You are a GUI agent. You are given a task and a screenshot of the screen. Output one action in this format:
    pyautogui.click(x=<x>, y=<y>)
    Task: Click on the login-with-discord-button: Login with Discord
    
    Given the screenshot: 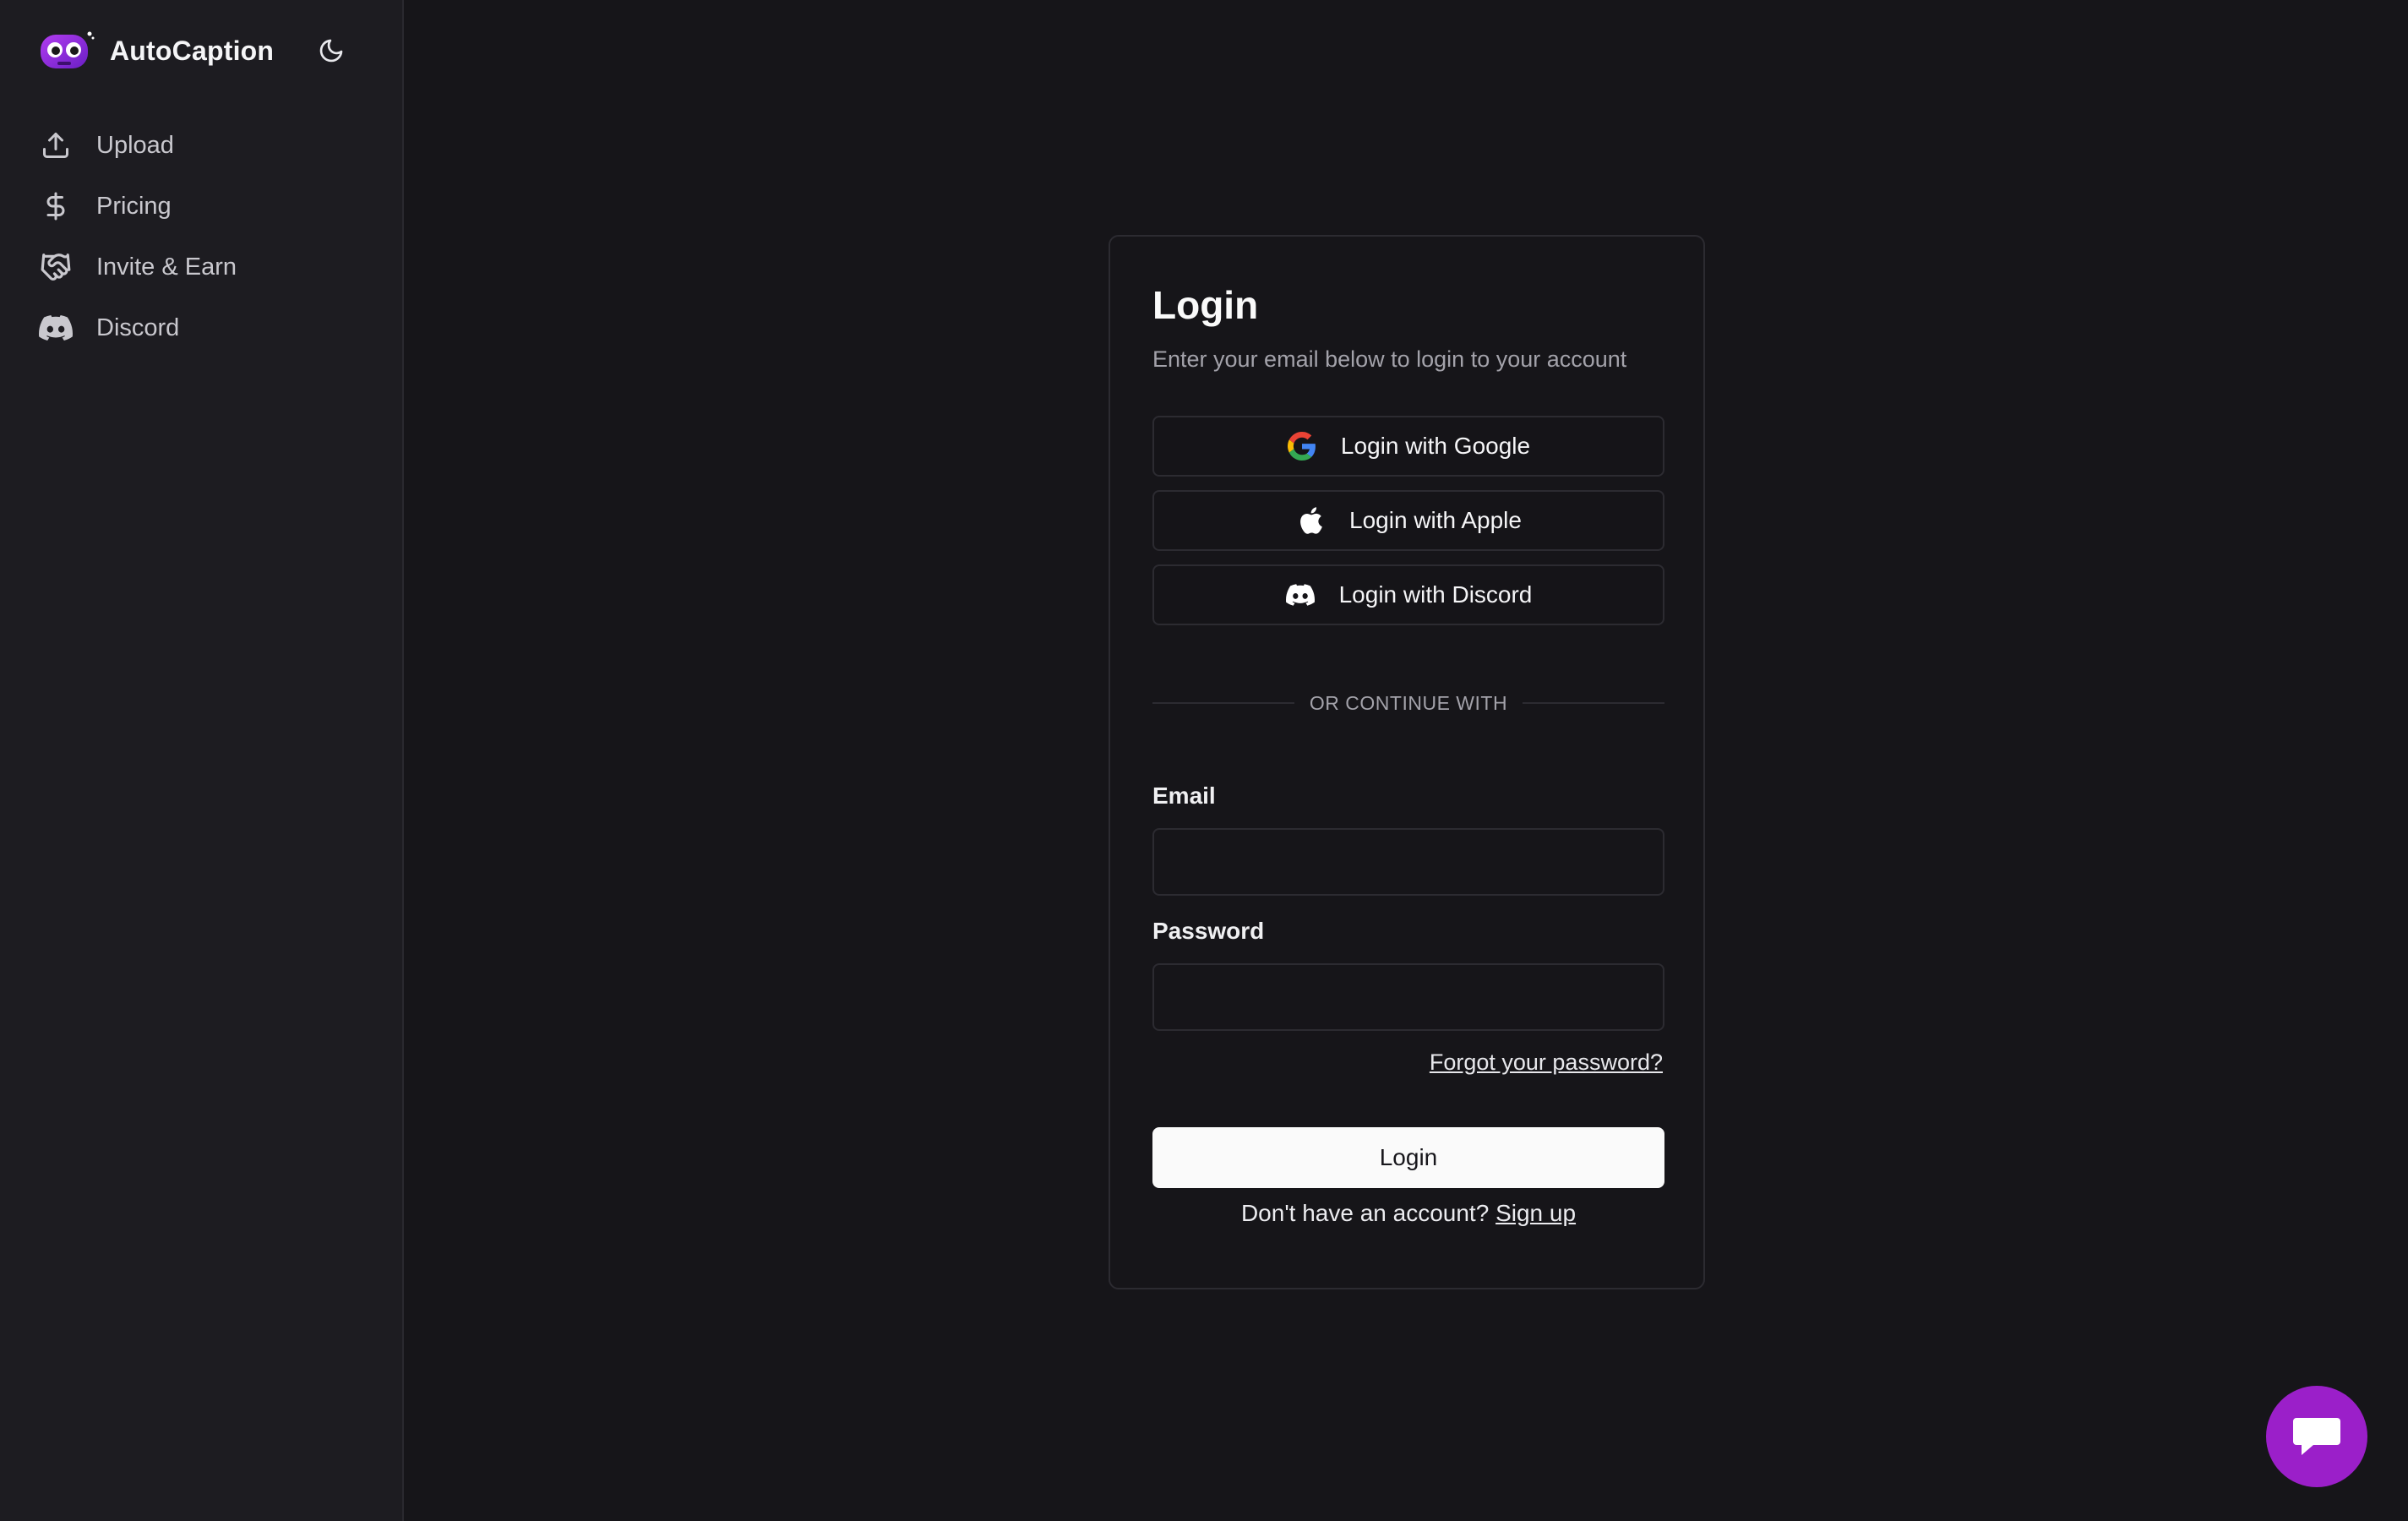 What is the action you would take?
    pyautogui.click(x=1408, y=594)
    